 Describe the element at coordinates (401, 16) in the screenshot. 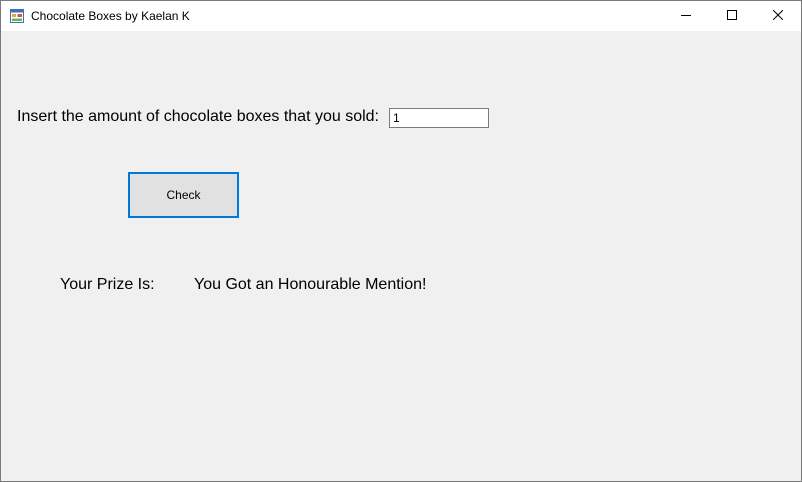

I see `title-bar: Chocolate Boxes by Kaelan K` at that location.